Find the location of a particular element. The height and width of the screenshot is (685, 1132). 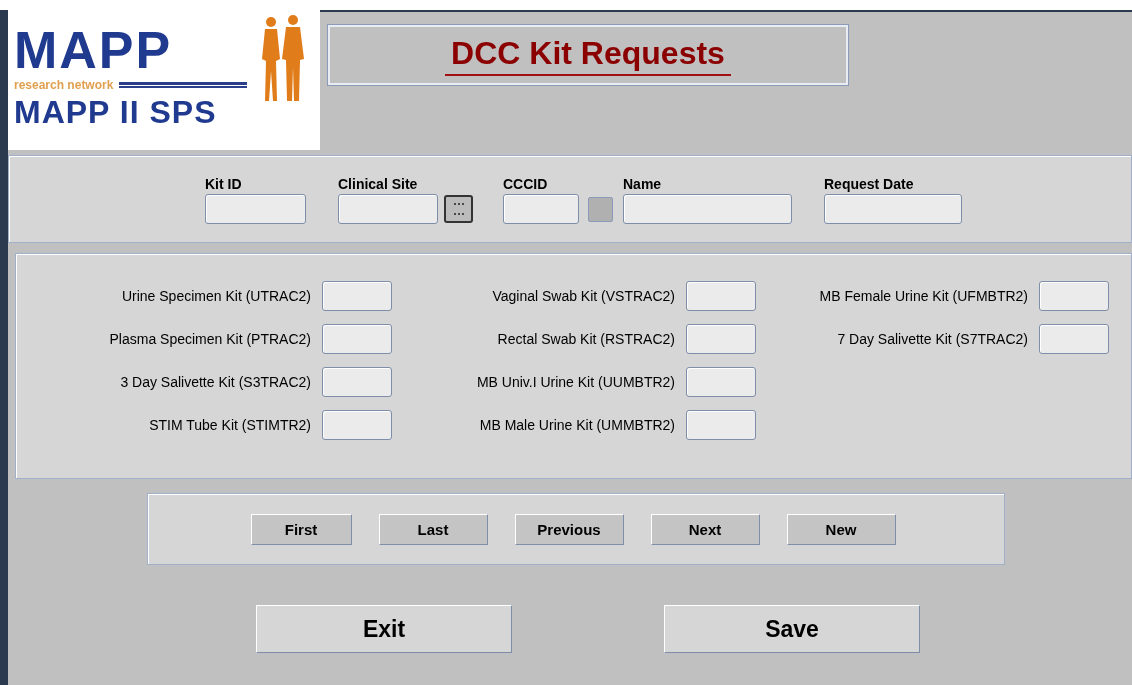

form-title: DCC Kit Requests is located at coordinates (588, 55).